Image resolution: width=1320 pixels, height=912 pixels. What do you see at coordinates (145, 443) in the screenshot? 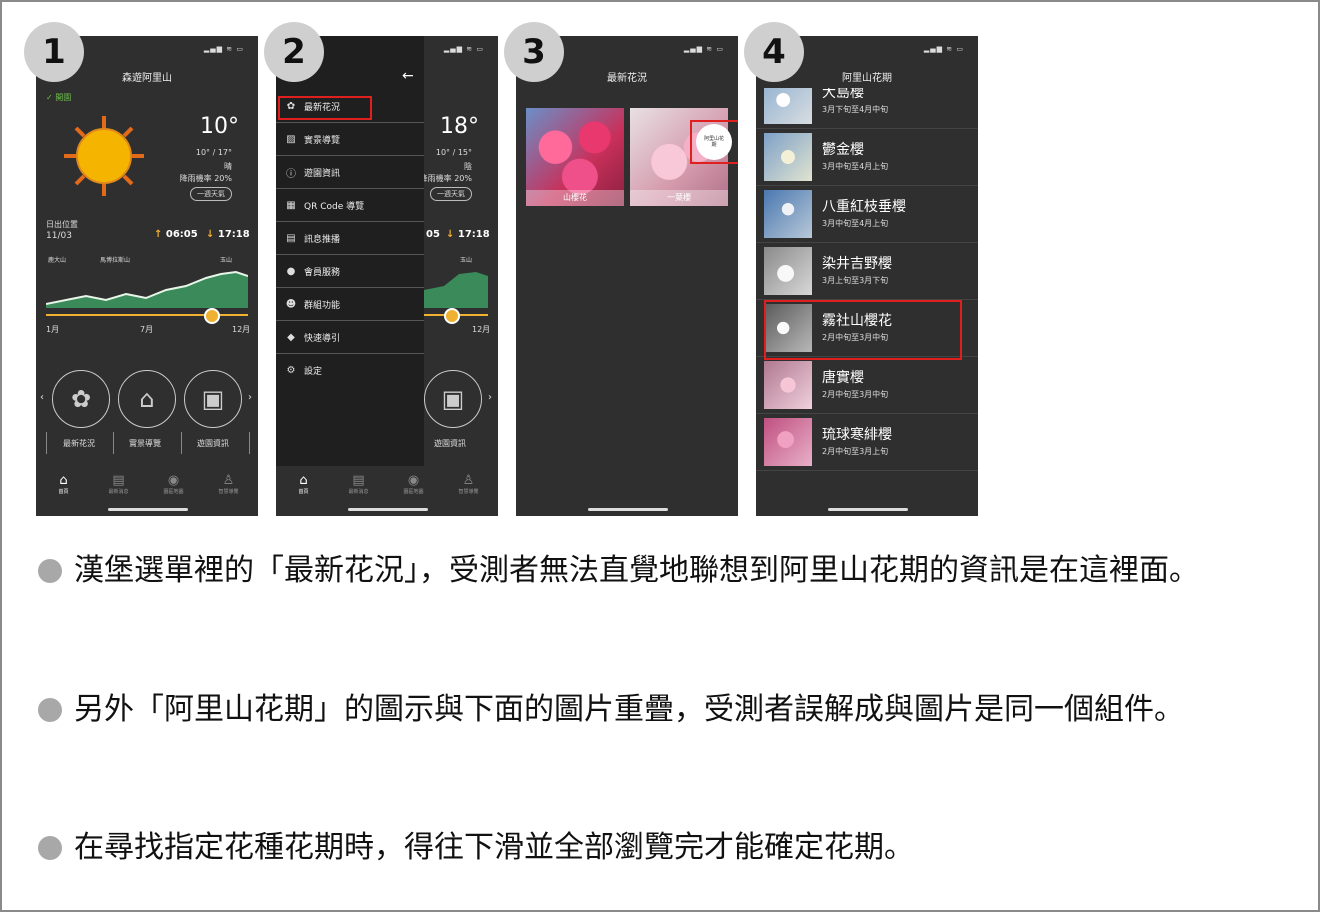
I see `feature-scenery-label: 實景導覽` at bounding box center [145, 443].